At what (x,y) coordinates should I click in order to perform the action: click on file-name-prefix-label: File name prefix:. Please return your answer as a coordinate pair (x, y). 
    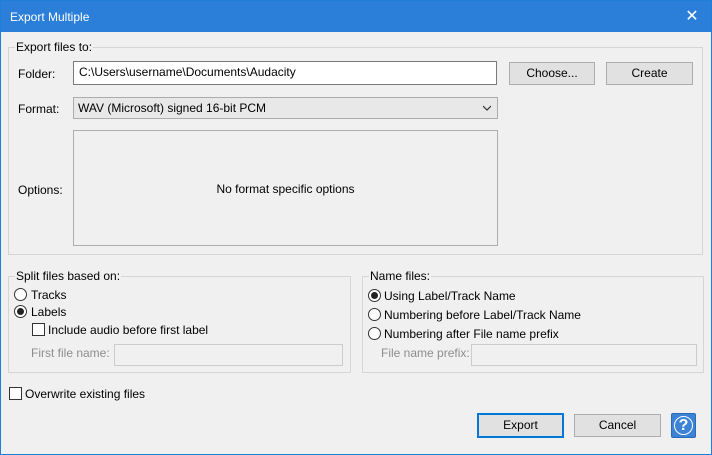
    Looking at the image, I should click on (425, 353).